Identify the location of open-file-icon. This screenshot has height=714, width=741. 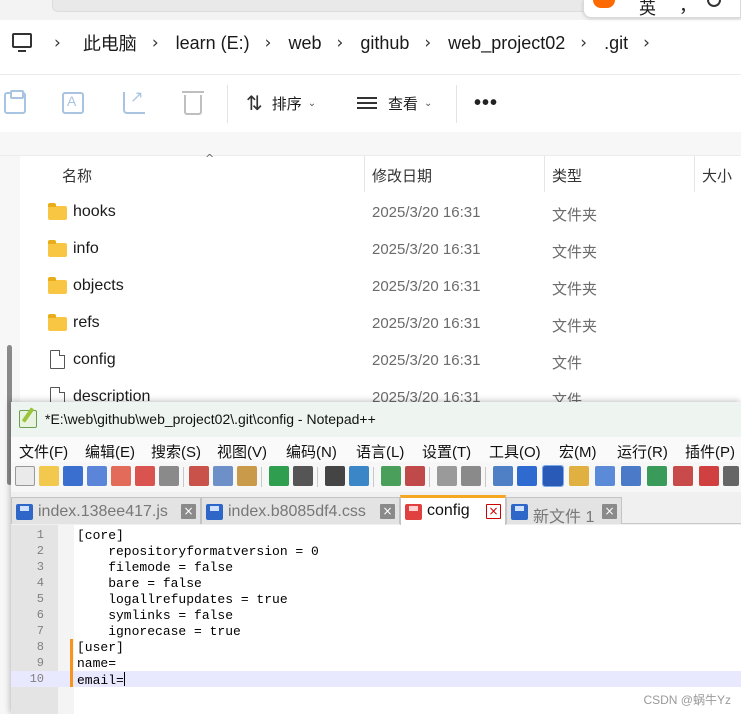
(49, 476).